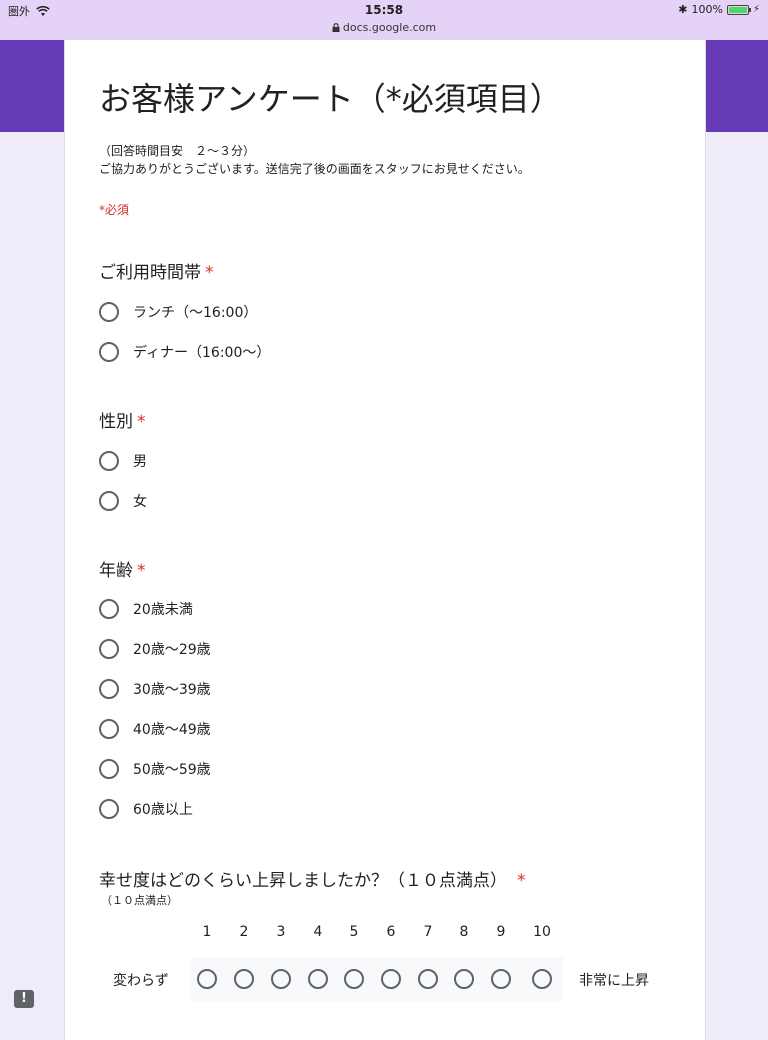  I want to click on option-label: 20歳未満, so click(163, 610).